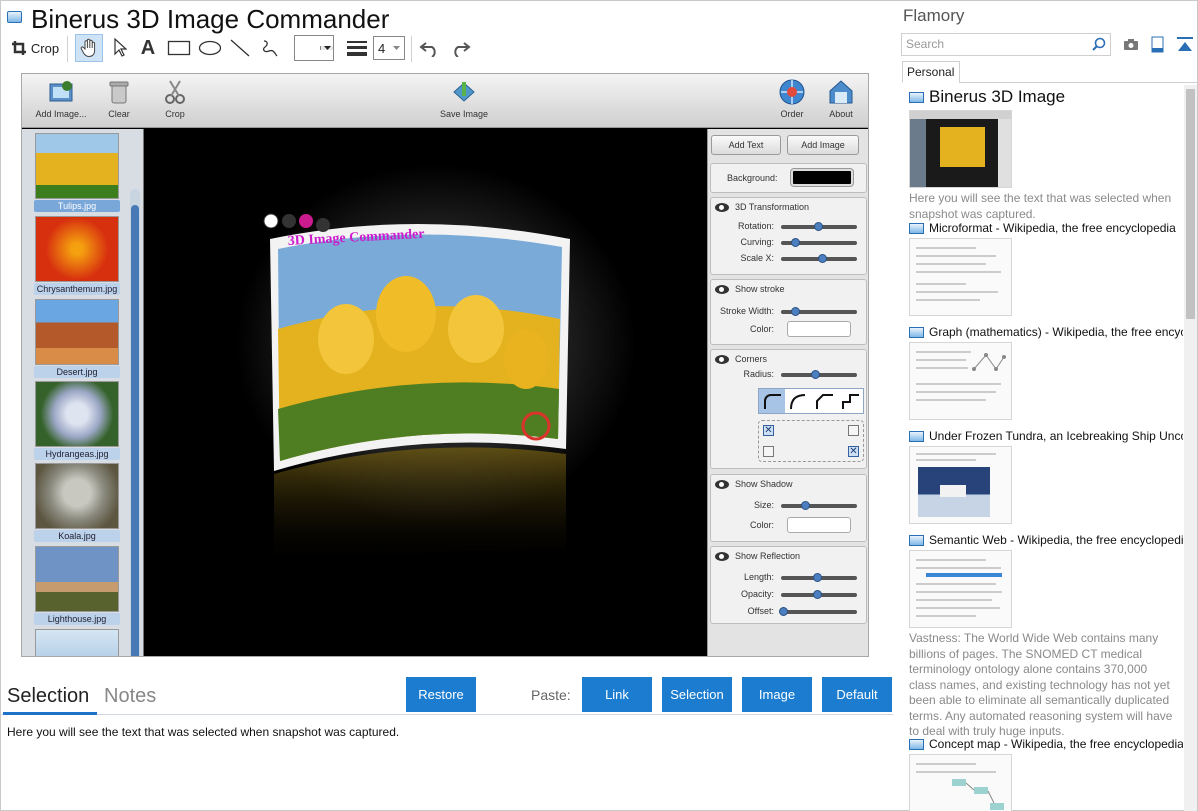 This screenshot has height=811, width=1198. Describe the element at coordinates (389, 48) in the screenshot. I see `line-width-dropdown: 4` at that location.